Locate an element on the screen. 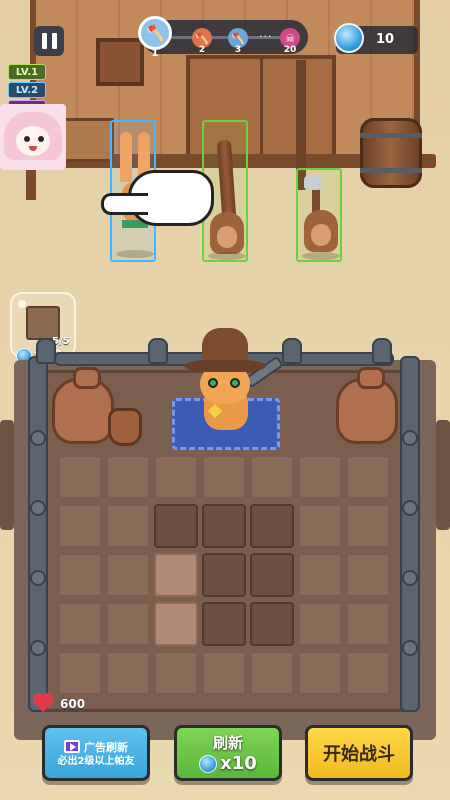 The image size is (450, 800). cowboy-hat-icon is located at coordinates (225, 350).